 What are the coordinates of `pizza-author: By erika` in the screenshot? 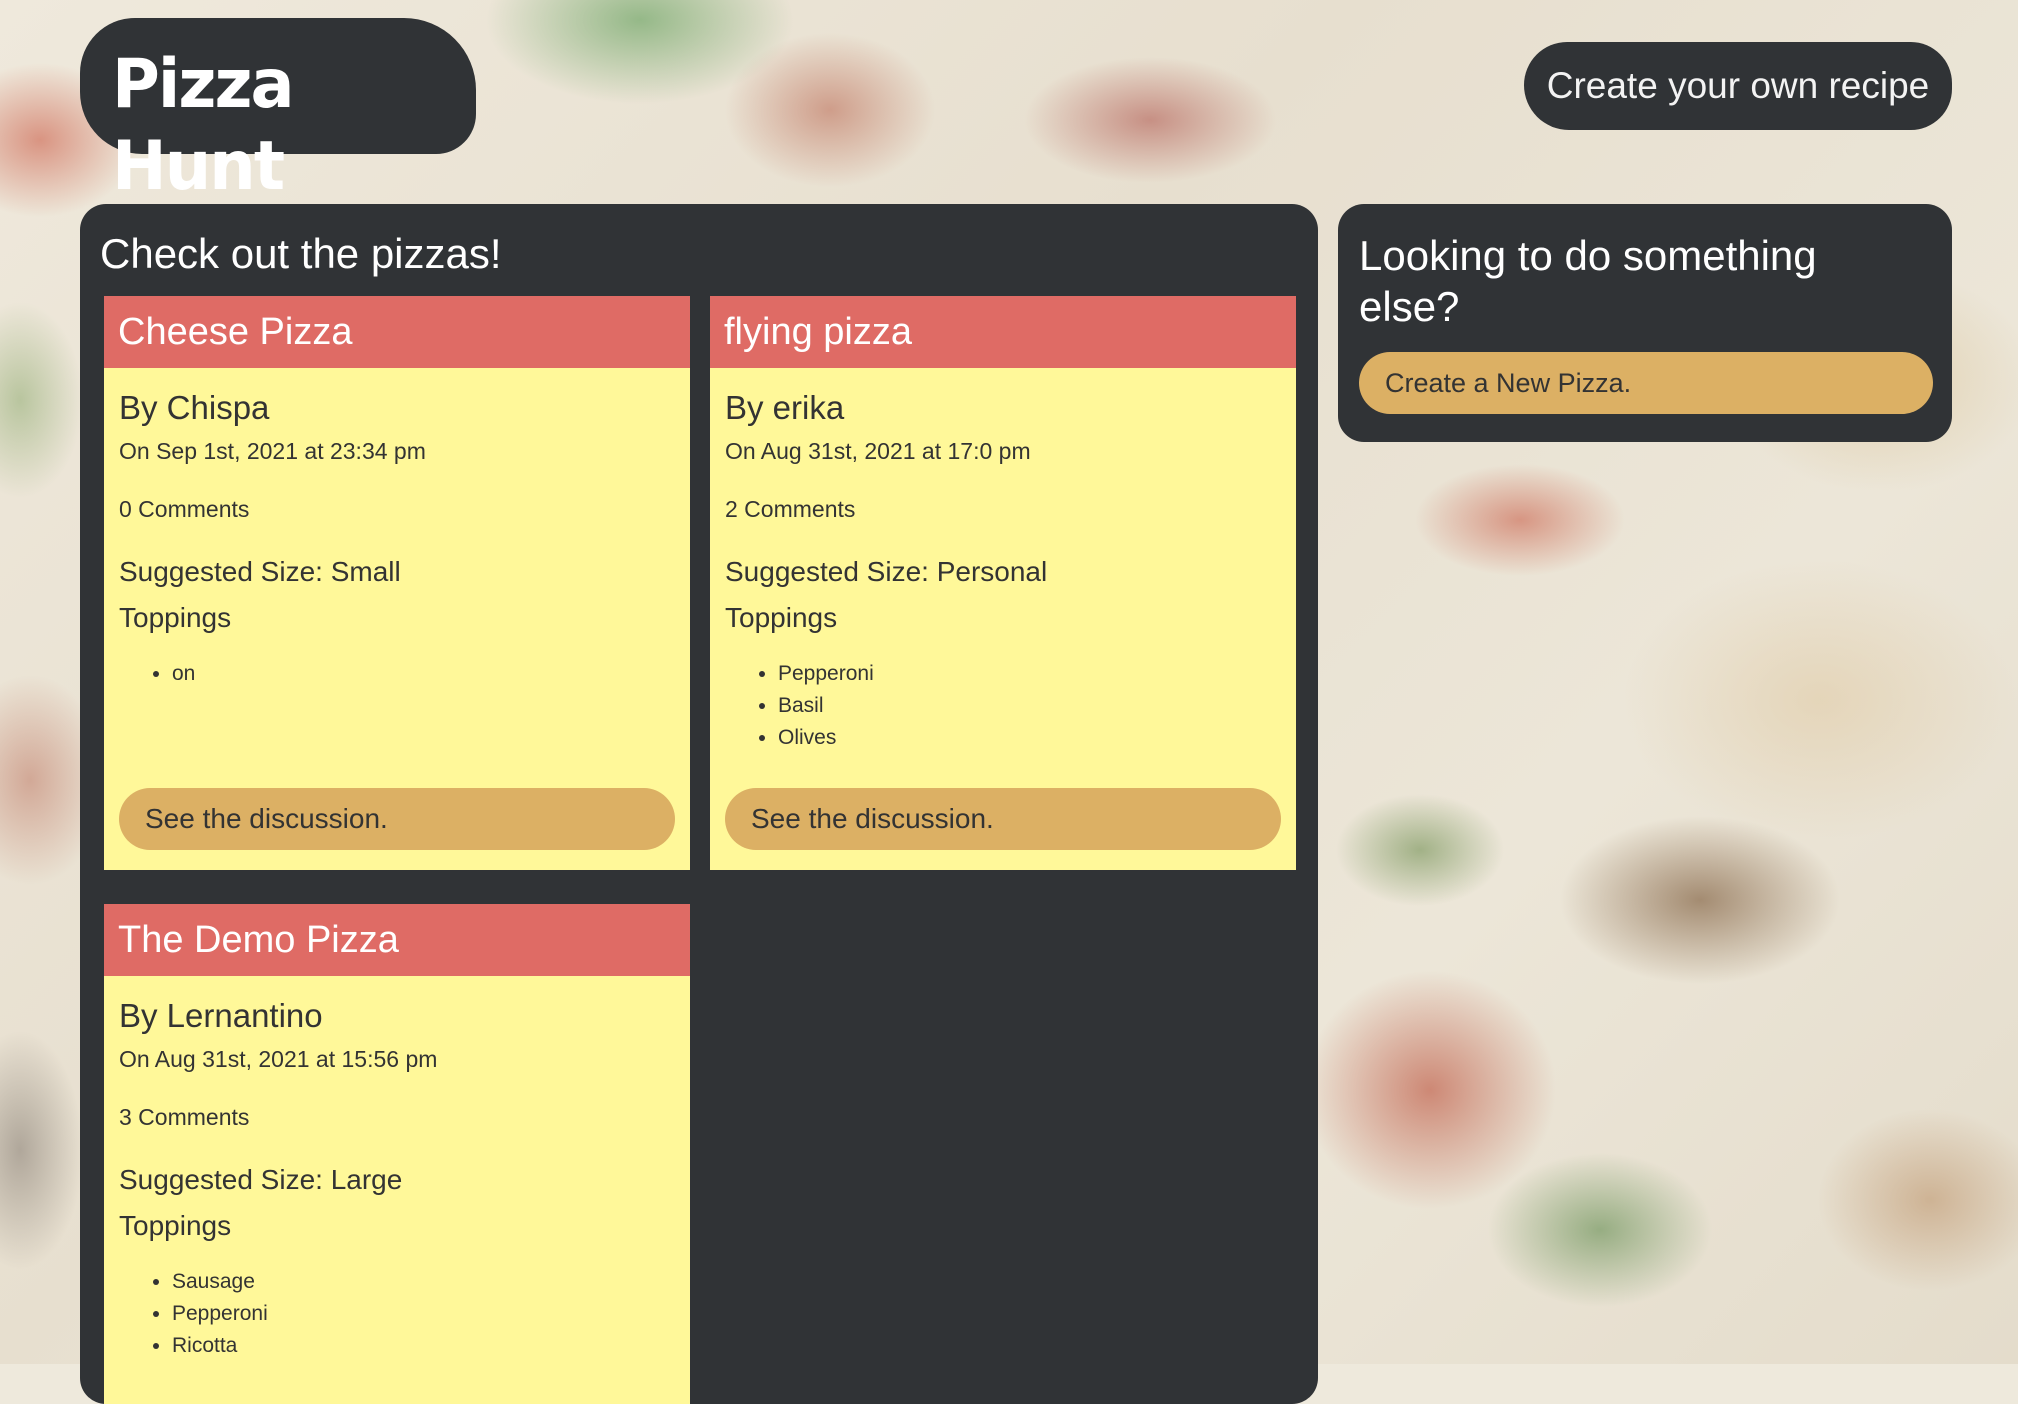 It's located at (785, 407).